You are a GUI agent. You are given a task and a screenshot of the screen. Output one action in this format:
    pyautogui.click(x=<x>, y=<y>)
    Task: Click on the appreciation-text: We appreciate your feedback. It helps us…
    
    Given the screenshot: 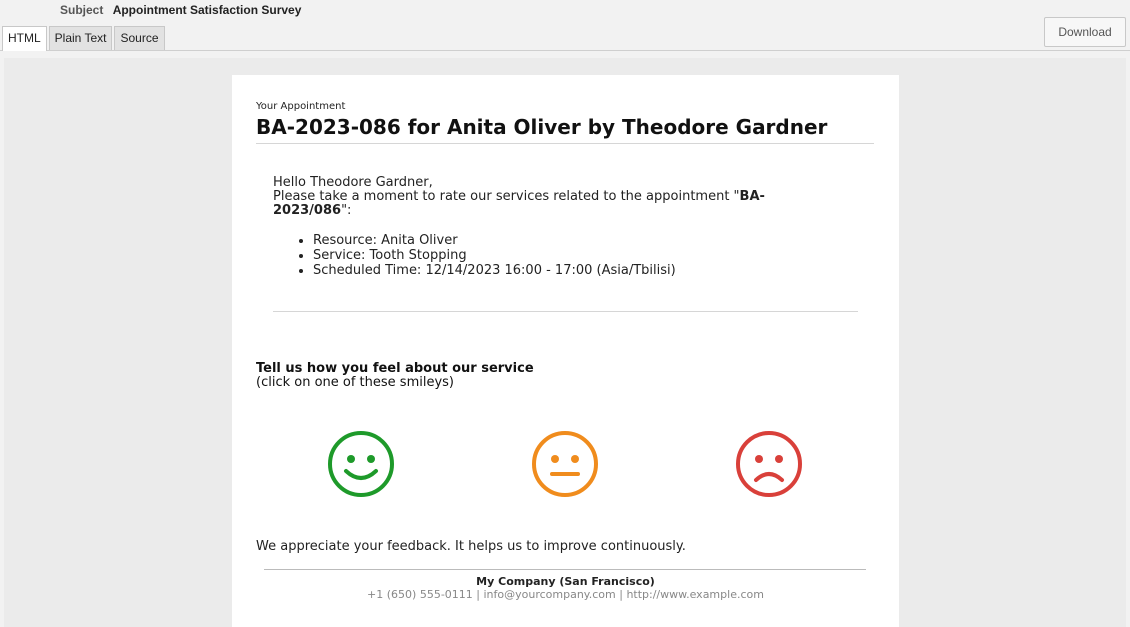 What is the action you would take?
    pyautogui.click(x=471, y=546)
    